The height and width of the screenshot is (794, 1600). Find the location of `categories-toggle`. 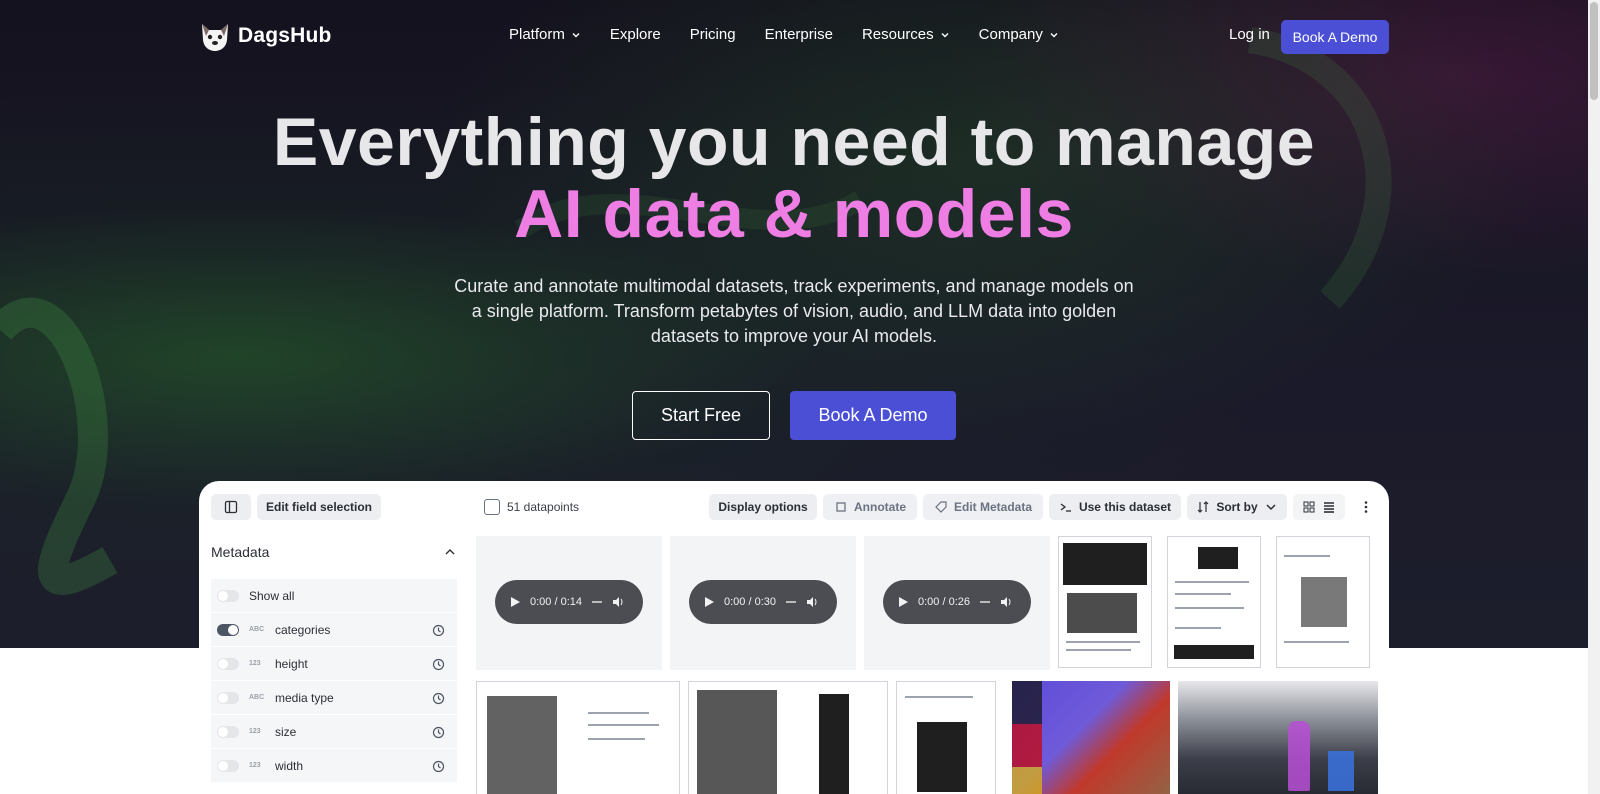

categories-toggle is located at coordinates (228, 629).